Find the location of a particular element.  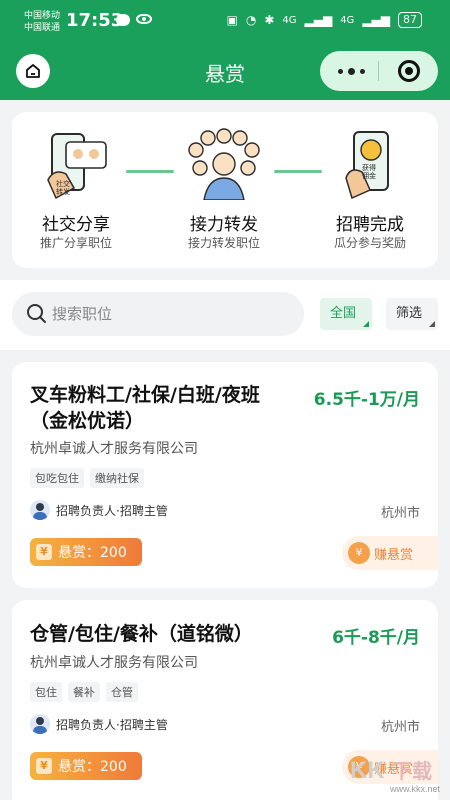

eye-icon is located at coordinates (144, 19).